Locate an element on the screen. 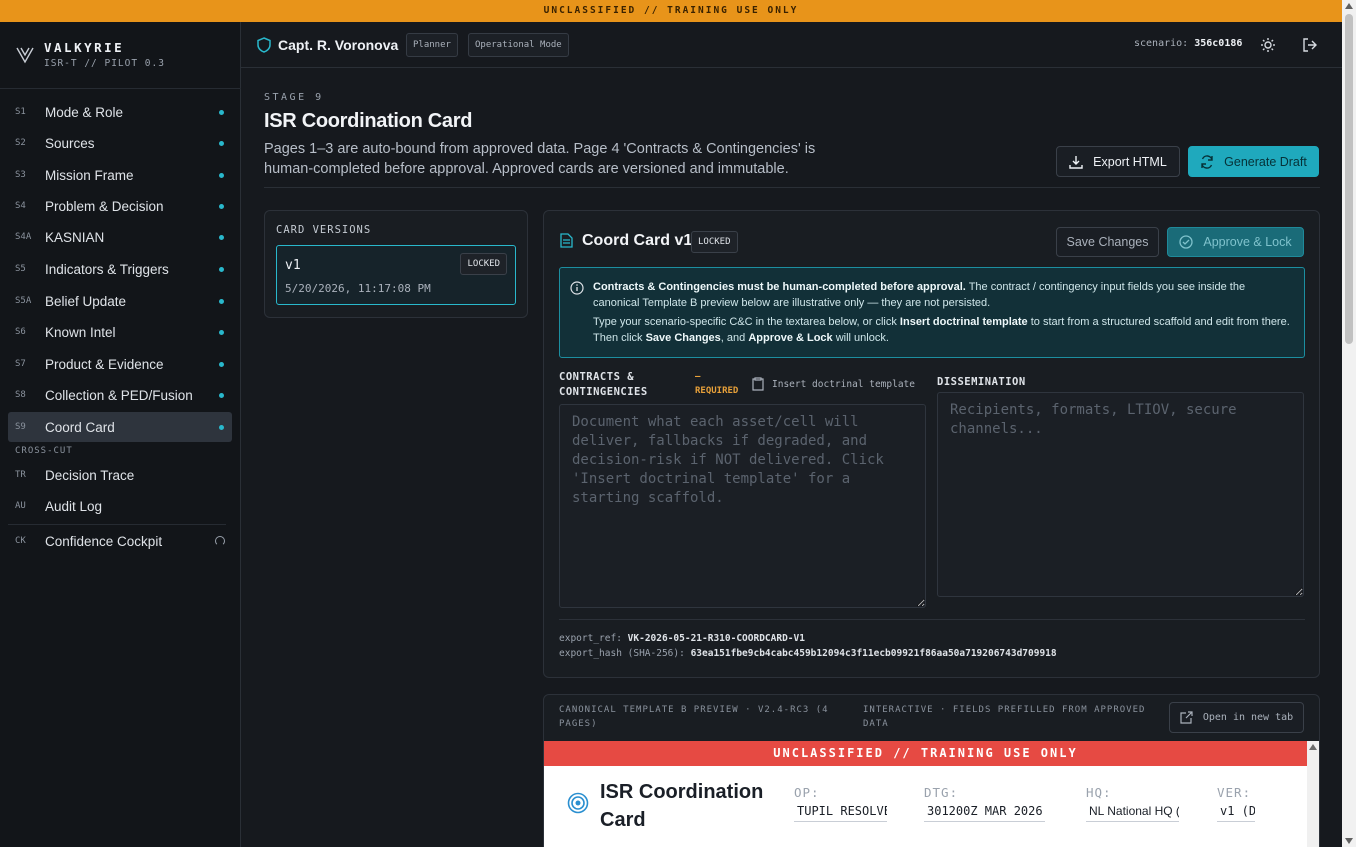  version-item: v1 LOCKED 5/20/2026, 11:17:08 PM is located at coordinates (396, 275).